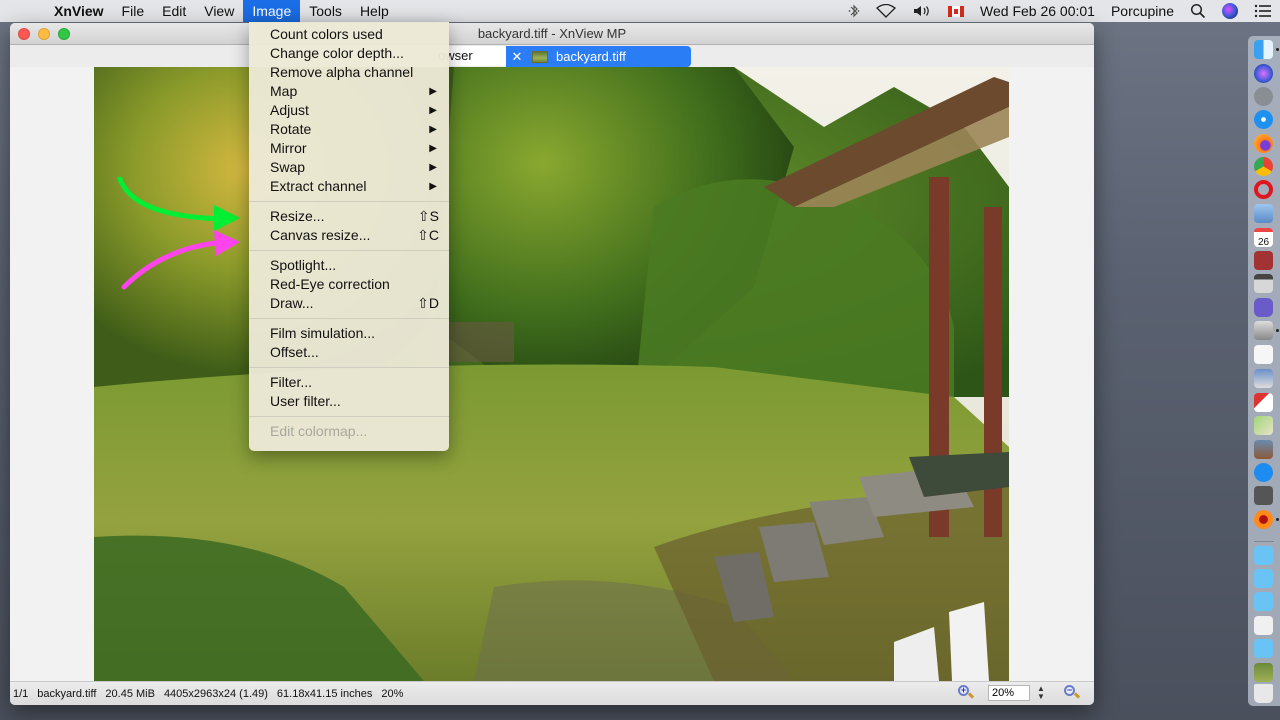  I want to click on calculator-icon, so click(1263, 283).